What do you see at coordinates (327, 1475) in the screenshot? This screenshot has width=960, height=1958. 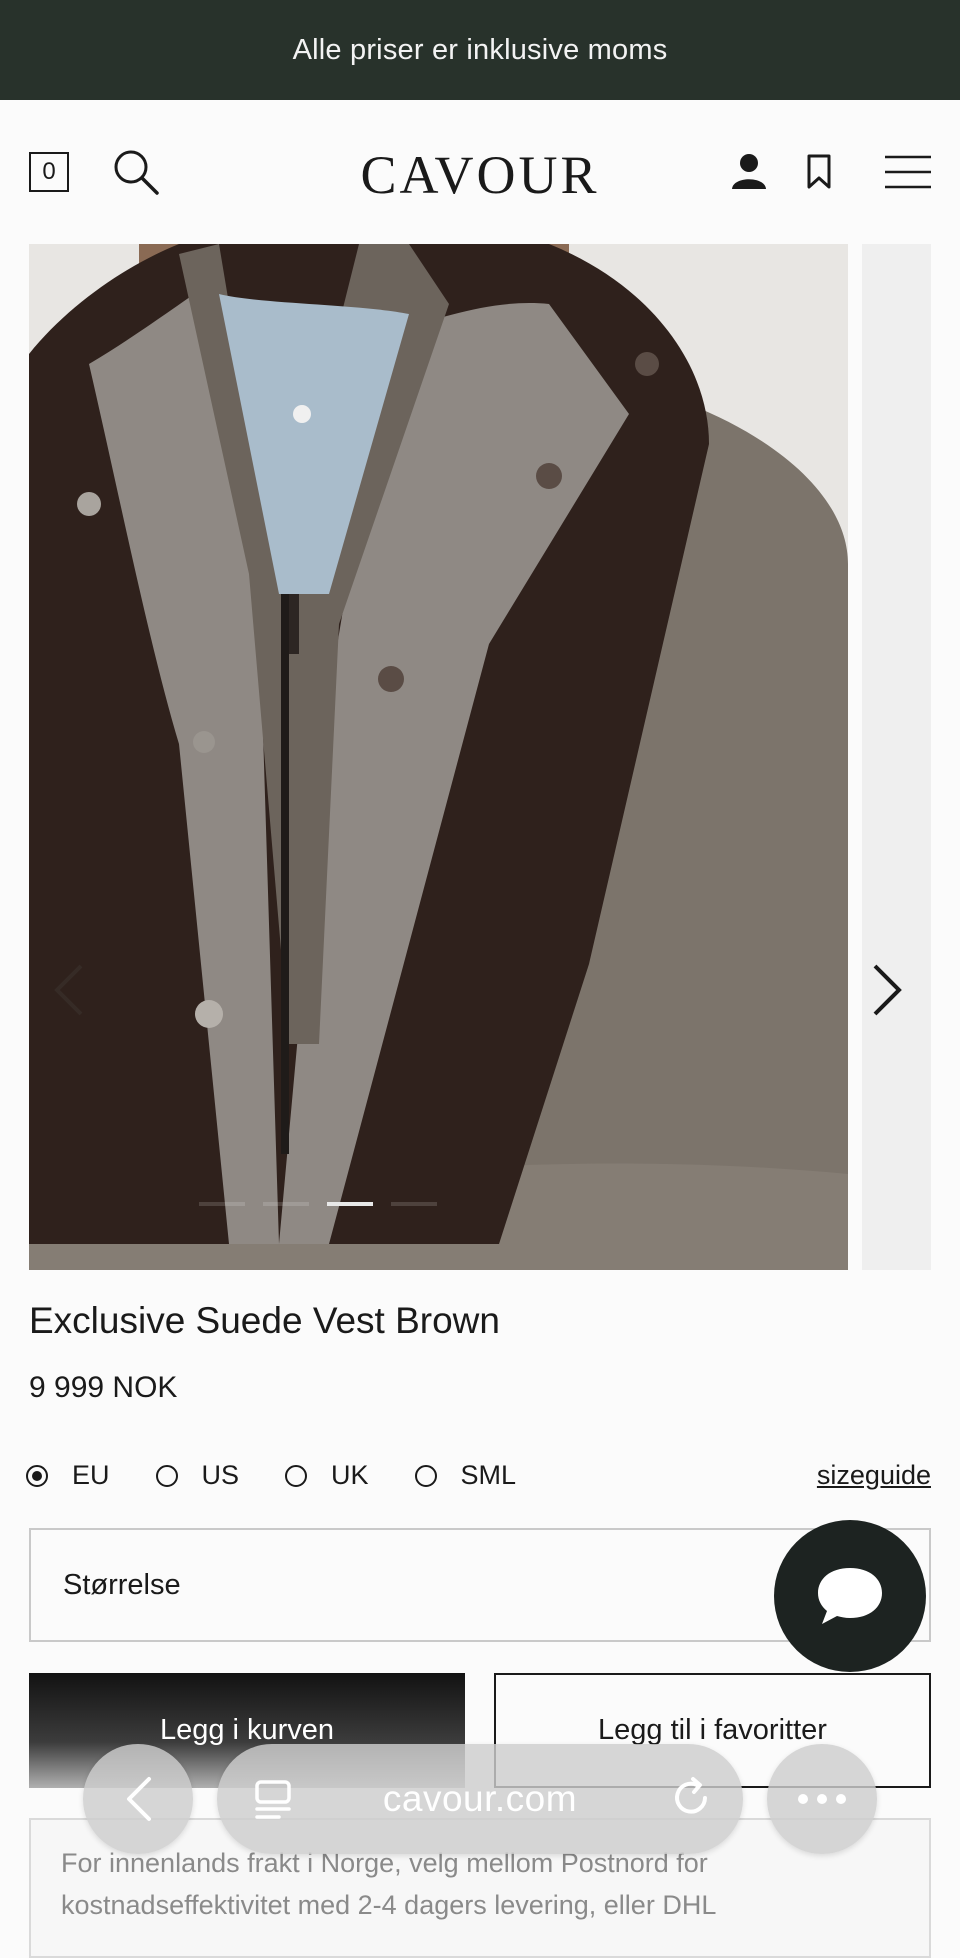 I see `size-unit-uk: UK` at bounding box center [327, 1475].